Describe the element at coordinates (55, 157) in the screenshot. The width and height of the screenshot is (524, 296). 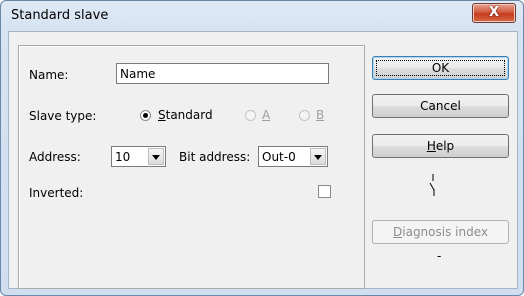
I see `address-label: Address:` at that location.